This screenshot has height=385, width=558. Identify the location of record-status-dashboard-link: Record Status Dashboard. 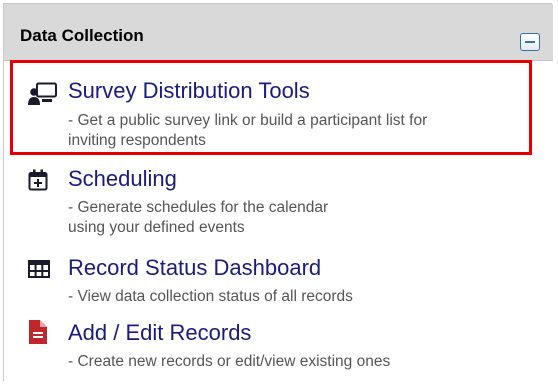
(194, 268).